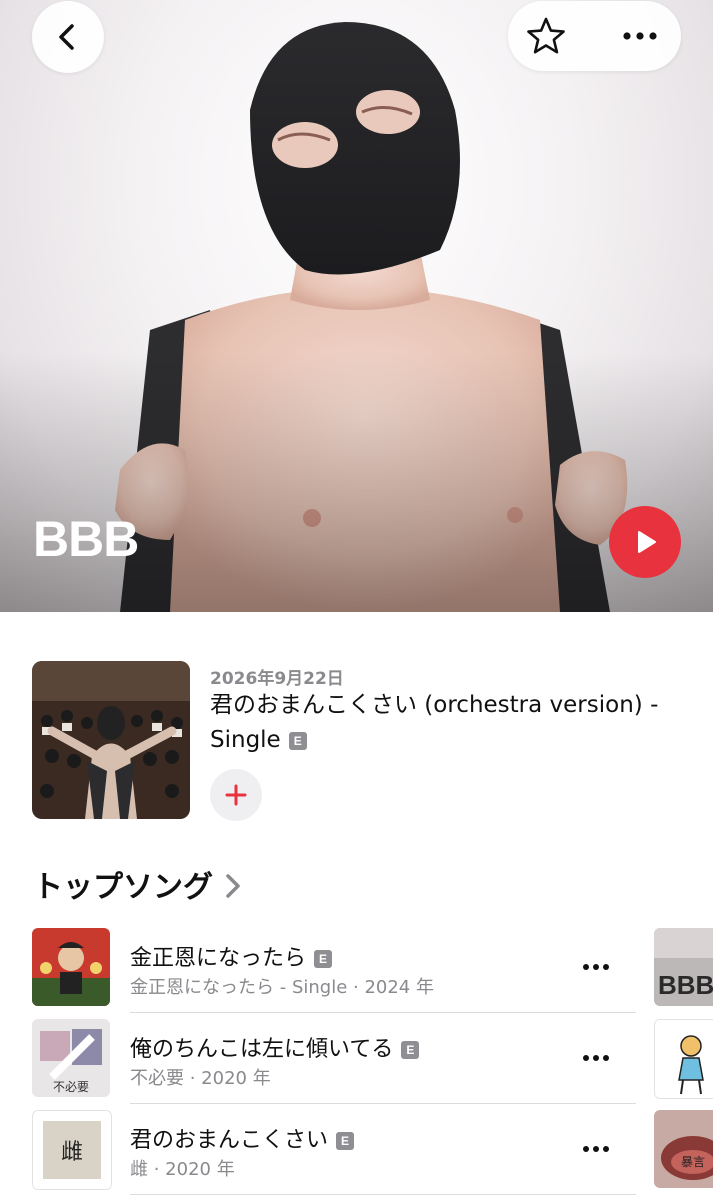 The height and width of the screenshot is (1200, 713). Describe the element at coordinates (282, 987) in the screenshot. I see `song-subtitle: 金正恩になったら - Single · 2024 年` at that location.